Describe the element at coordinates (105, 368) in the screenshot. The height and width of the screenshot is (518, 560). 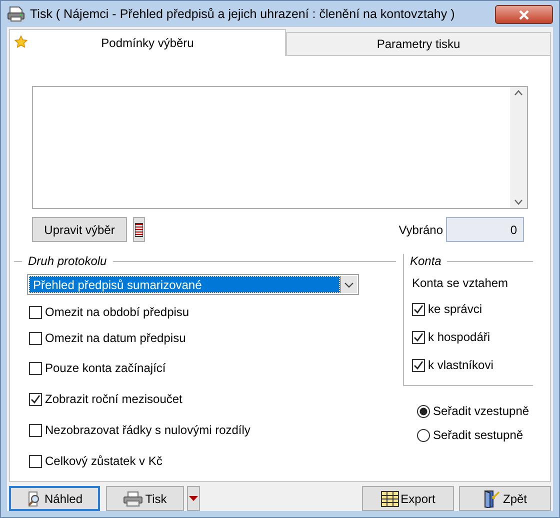
I see `checkbox-label: Pouze konta začínající` at that location.